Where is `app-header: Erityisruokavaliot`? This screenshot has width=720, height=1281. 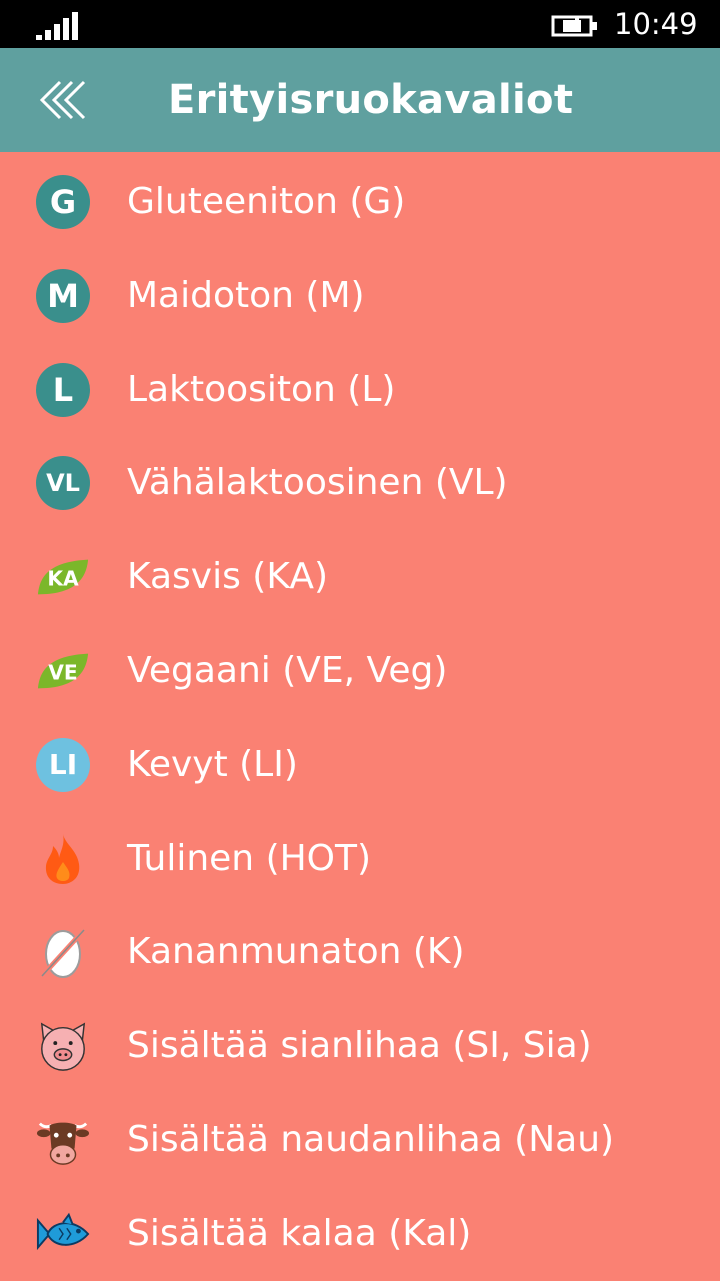 app-header: Erityisruokavaliot is located at coordinates (360, 100).